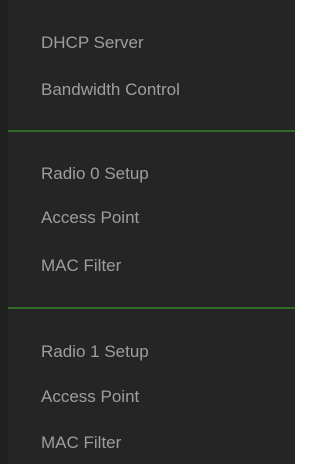  What do you see at coordinates (95, 174) in the screenshot?
I see `menu-item-radio-0-setup: Radio 0 Setup` at bounding box center [95, 174].